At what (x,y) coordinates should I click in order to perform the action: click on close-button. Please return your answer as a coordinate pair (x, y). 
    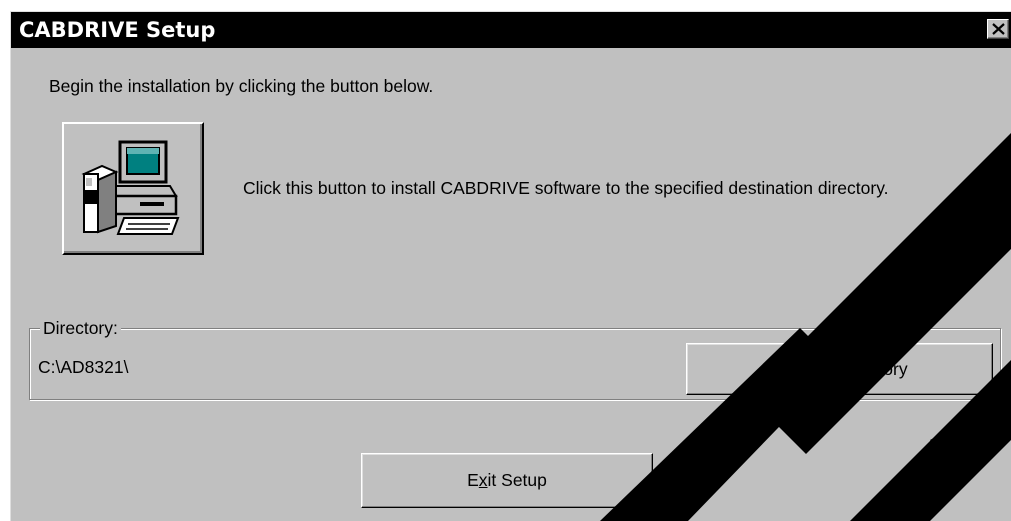
    Looking at the image, I should click on (998, 29).